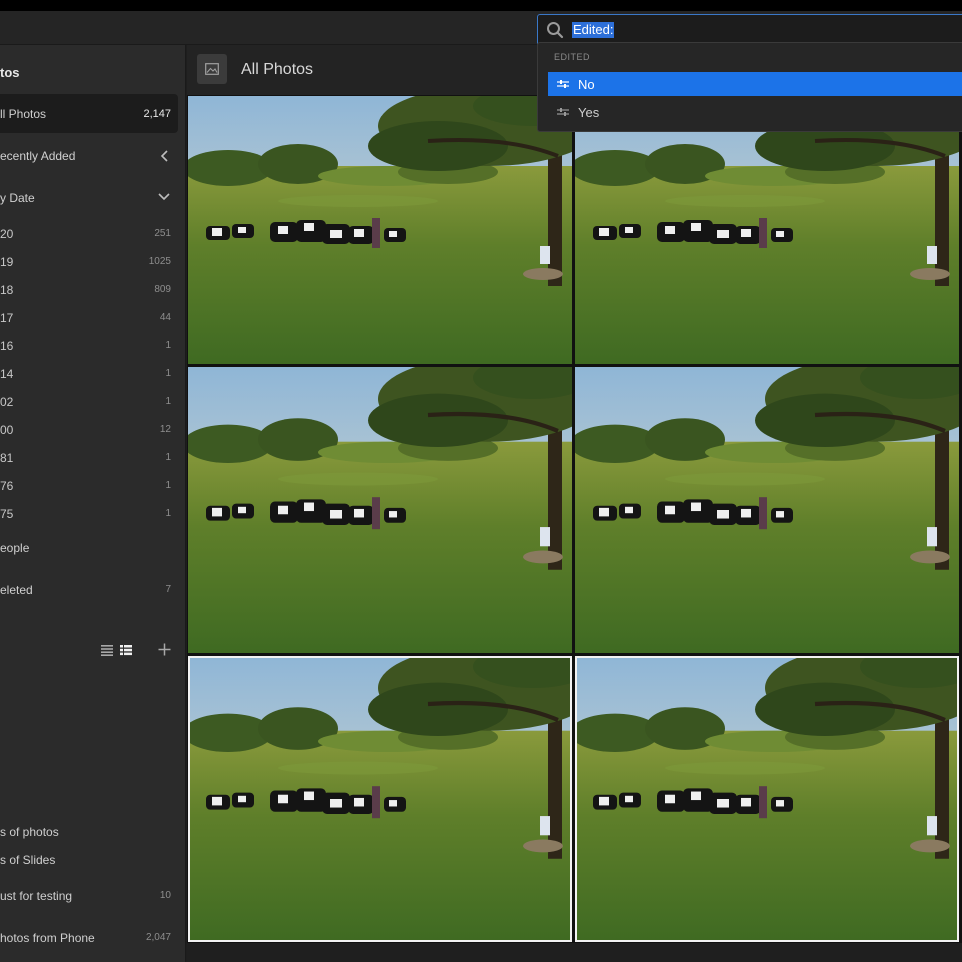 Image resolution: width=962 pixels, height=962 pixels. Describe the element at coordinates (7, 346) in the screenshot. I see `year-label: 16` at that location.